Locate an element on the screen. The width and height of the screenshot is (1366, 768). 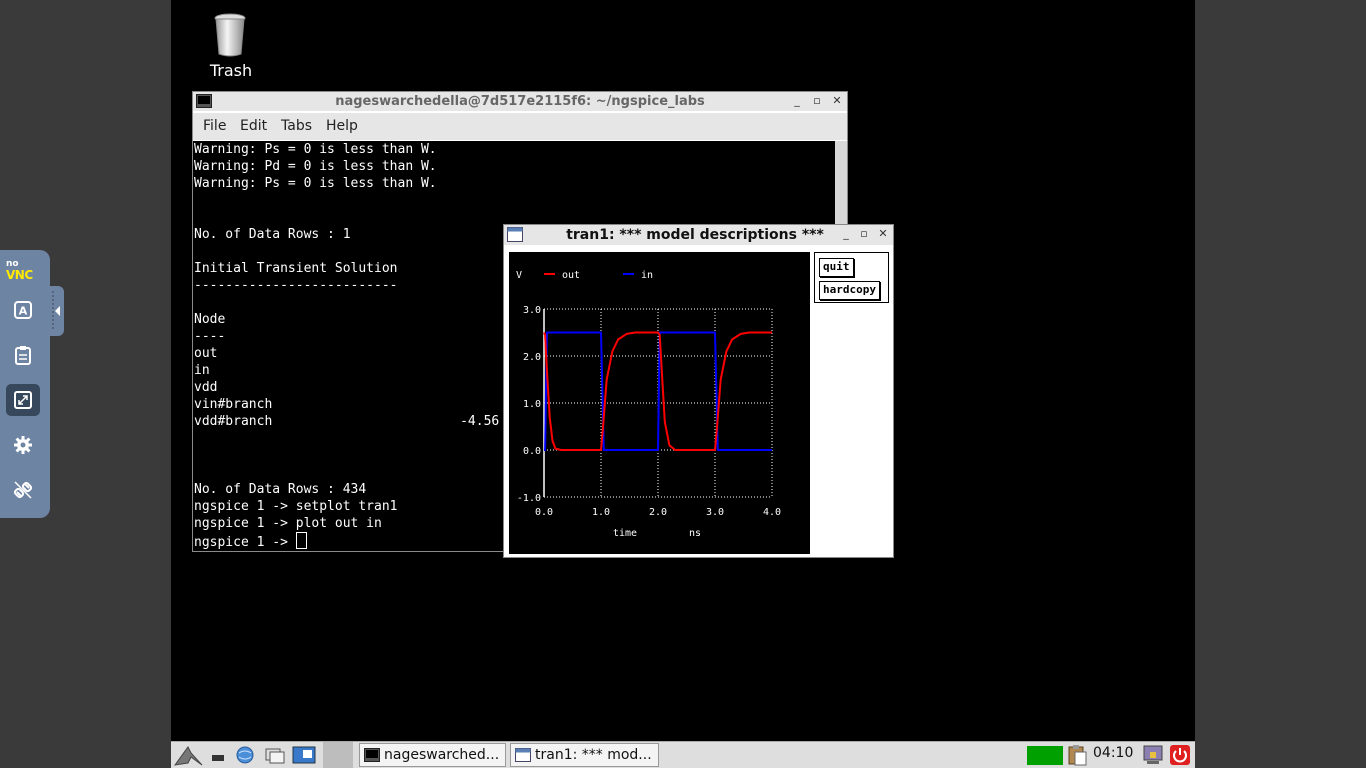
terminal-line: -------------------------- is located at coordinates (296, 285).